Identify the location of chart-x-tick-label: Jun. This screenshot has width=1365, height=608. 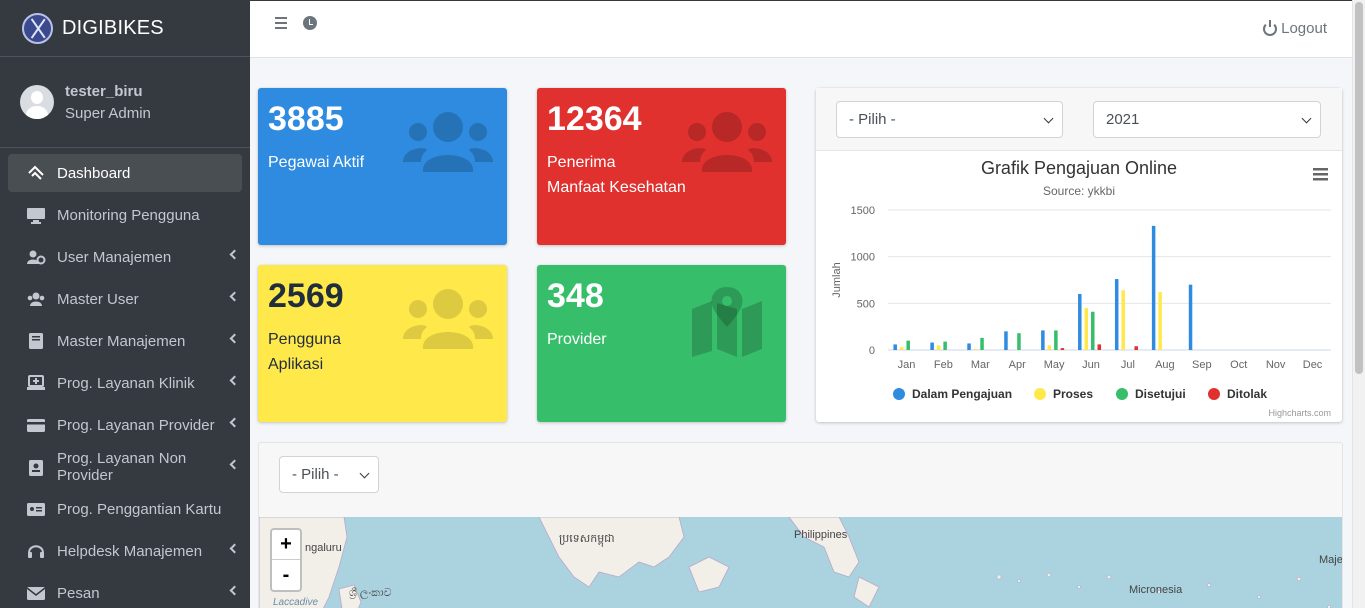
(1091, 365).